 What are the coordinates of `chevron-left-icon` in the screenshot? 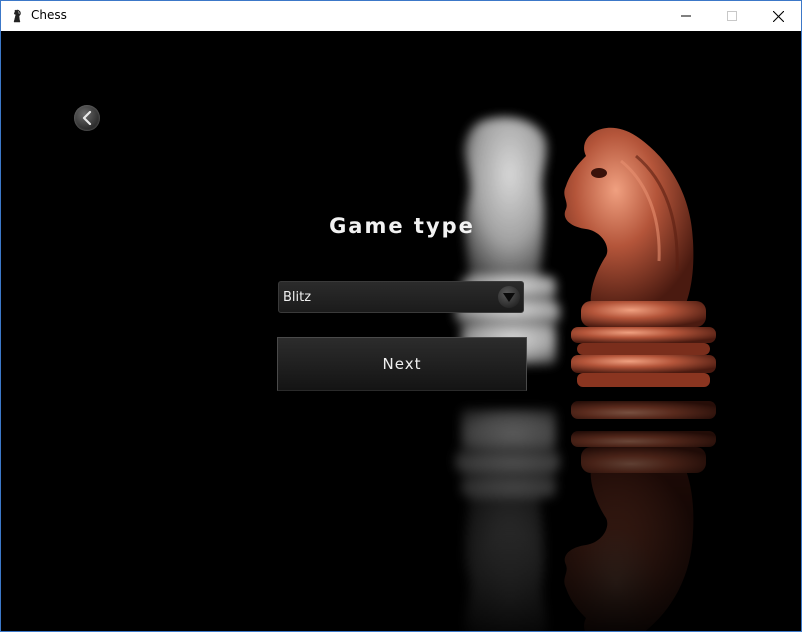 It's located at (87, 118).